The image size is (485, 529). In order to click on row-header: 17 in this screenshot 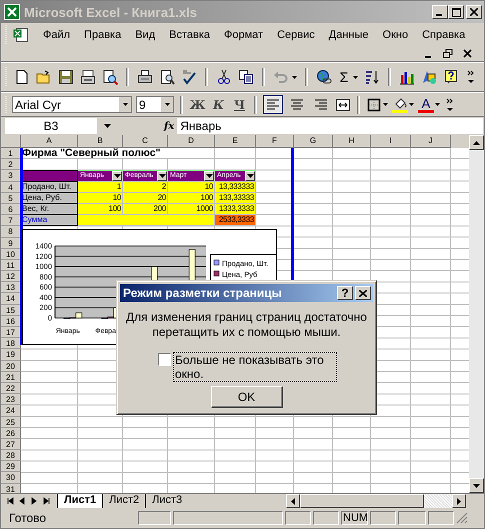, I will do `click(11, 332)`.